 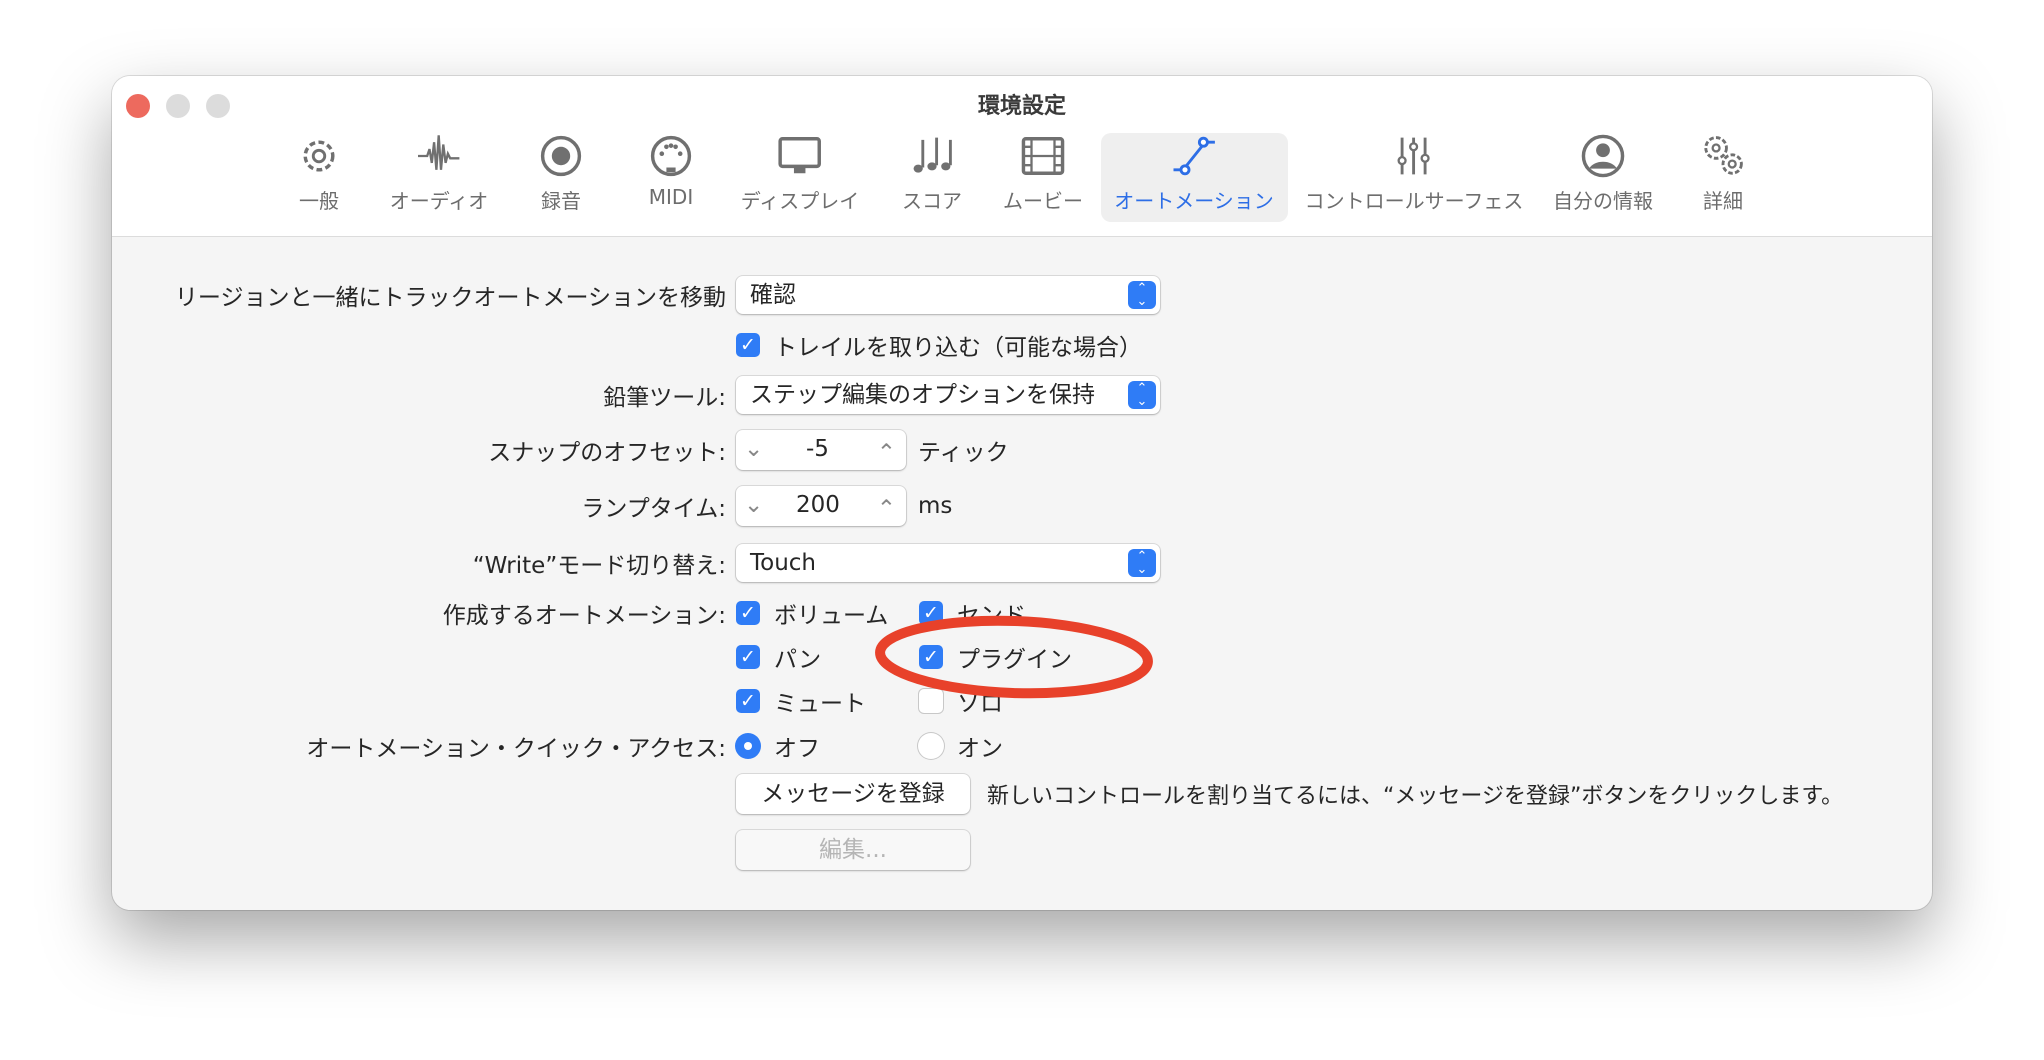 I want to click on red-annotation-ellipse, so click(x=1014, y=657).